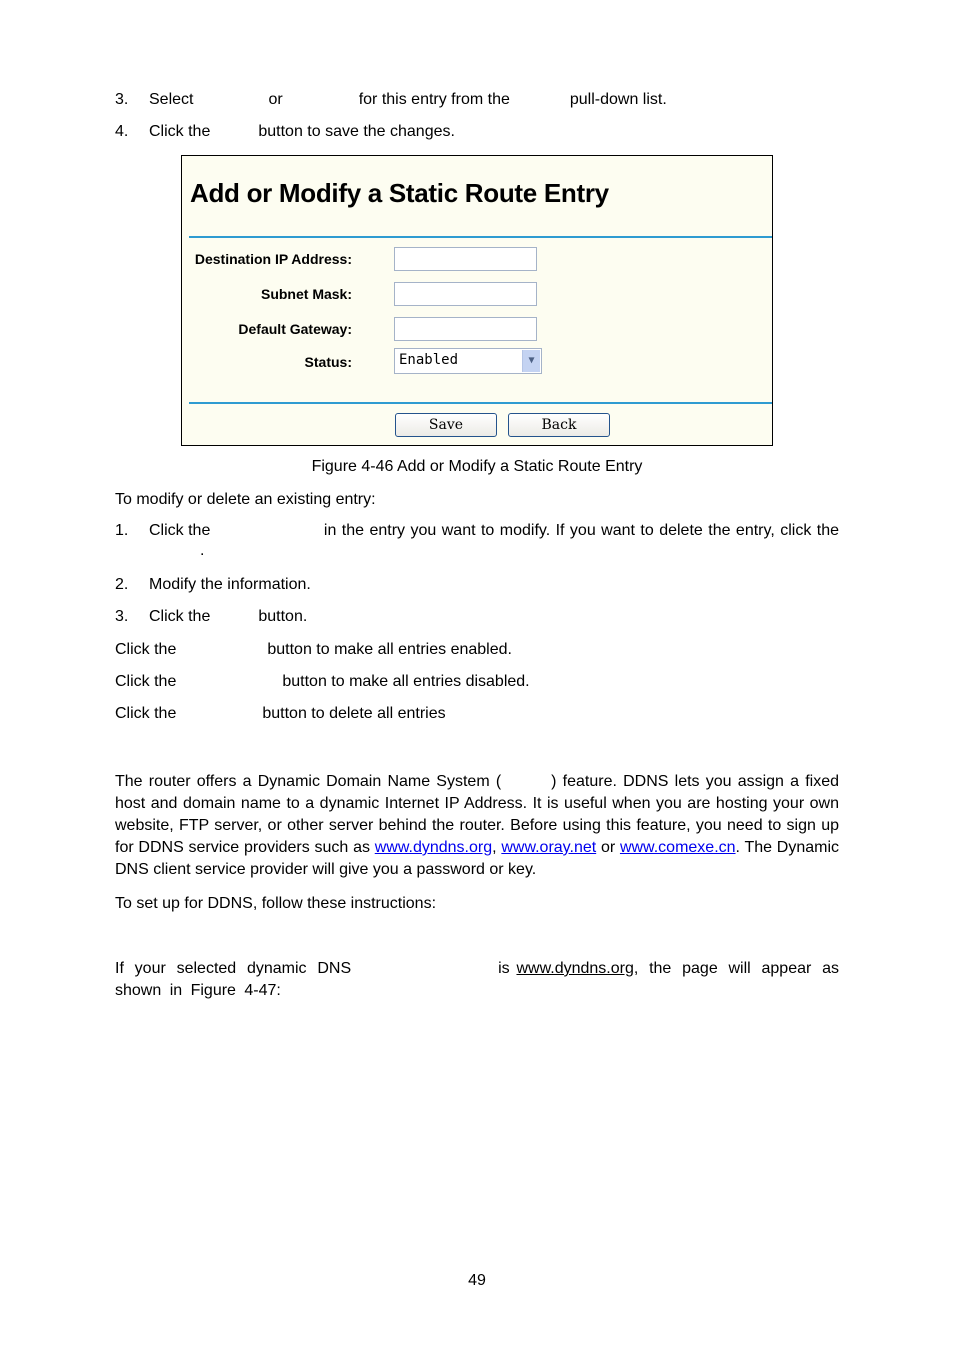 This screenshot has height=1350, width=954. Describe the element at coordinates (465, 329) in the screenshot. I see `default-gateway-input` at that location.